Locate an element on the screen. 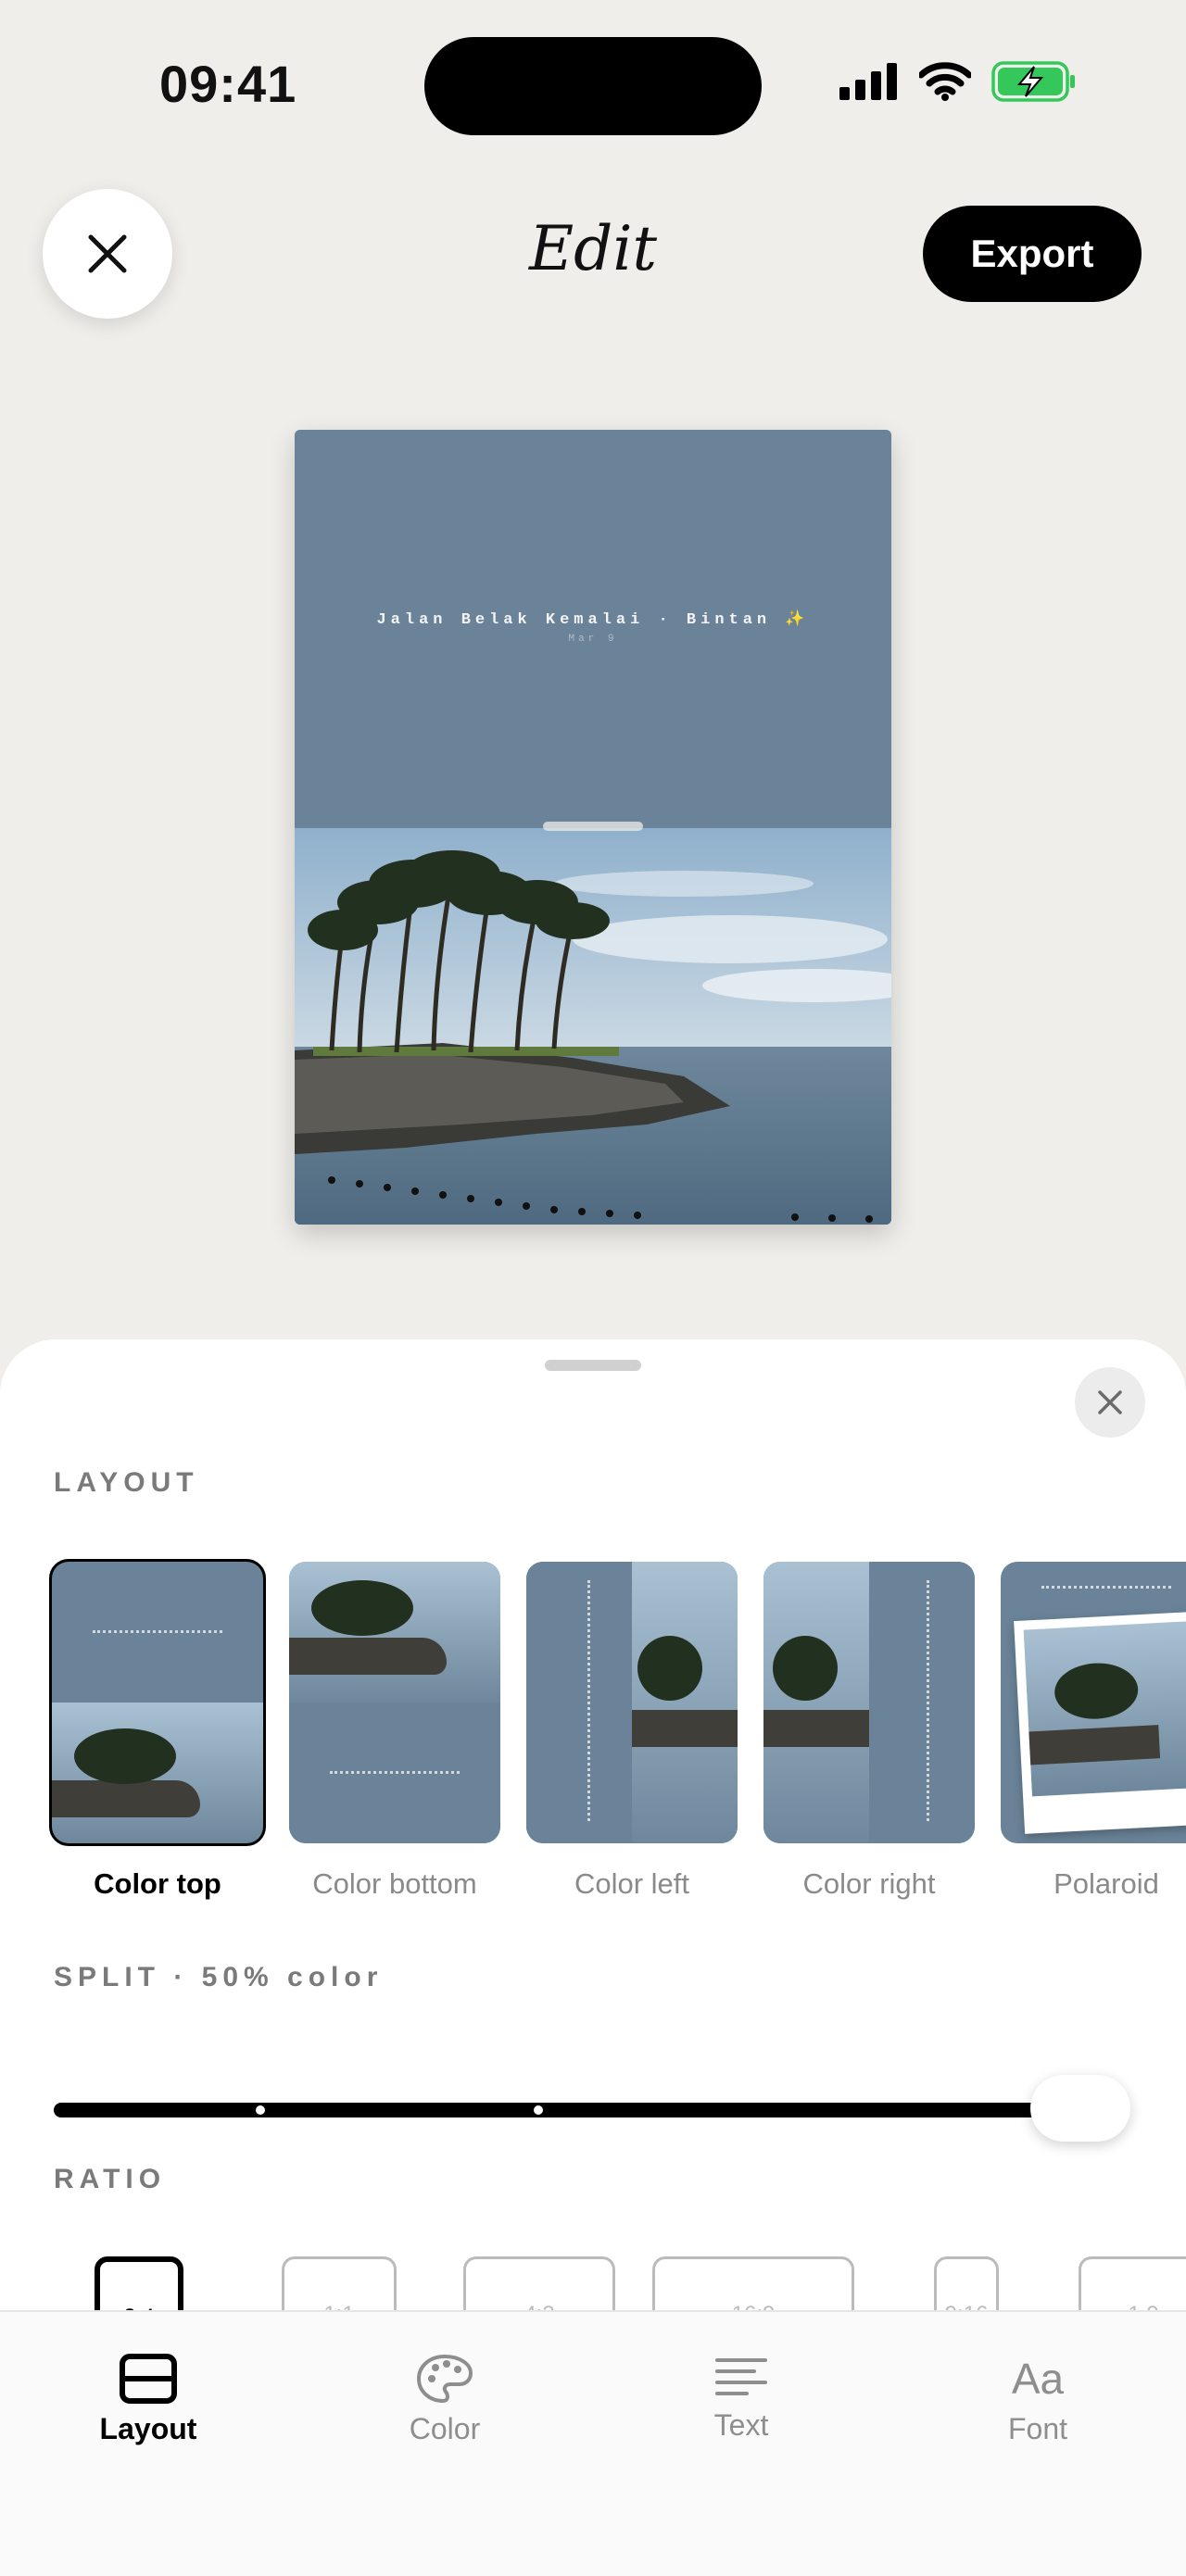 The width and height of the screenshot is (1186, 2576). export-button: Export is located at coordinates (1032, 254).